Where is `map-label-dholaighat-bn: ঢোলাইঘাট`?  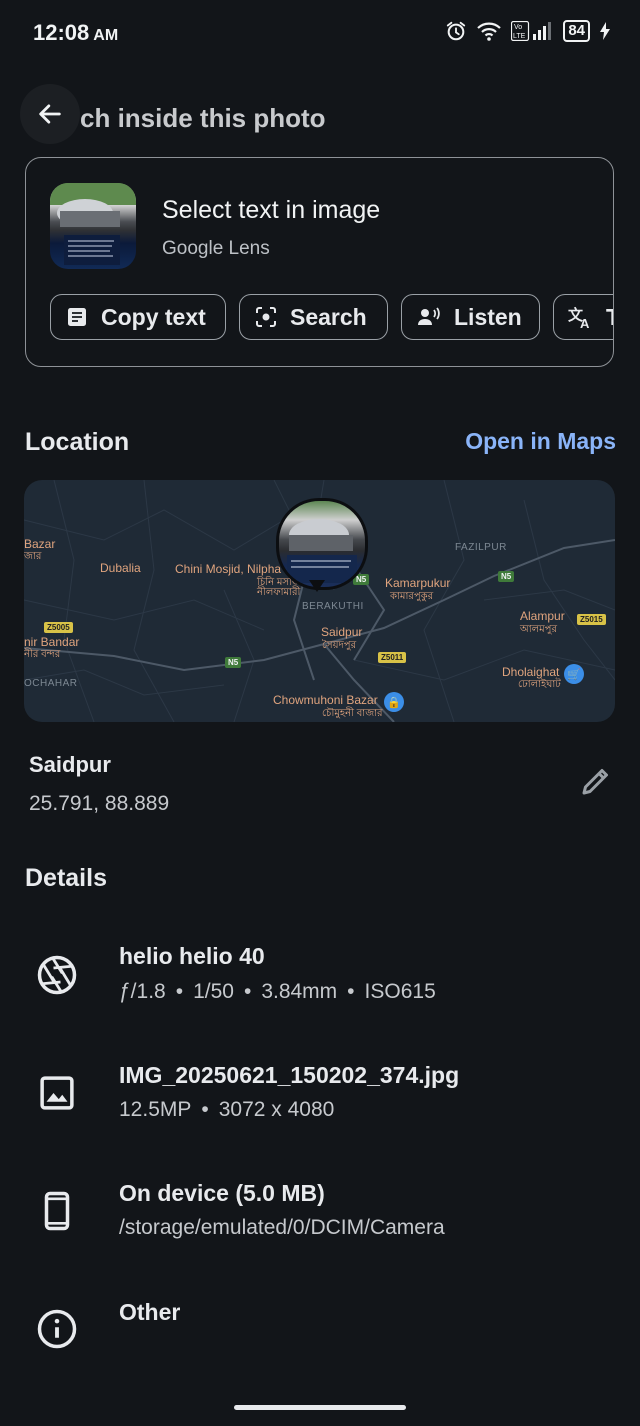 map-label-dholaighat-bn: ঢোলাইঘাট is located at coordinates (539, 684).